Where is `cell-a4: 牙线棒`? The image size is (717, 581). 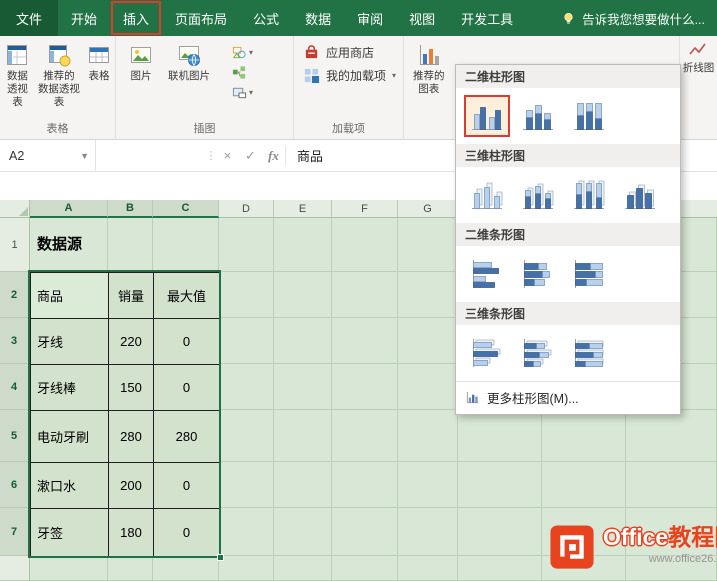 cell-a4: 牙线棒 is located at coordinates (70, 388).